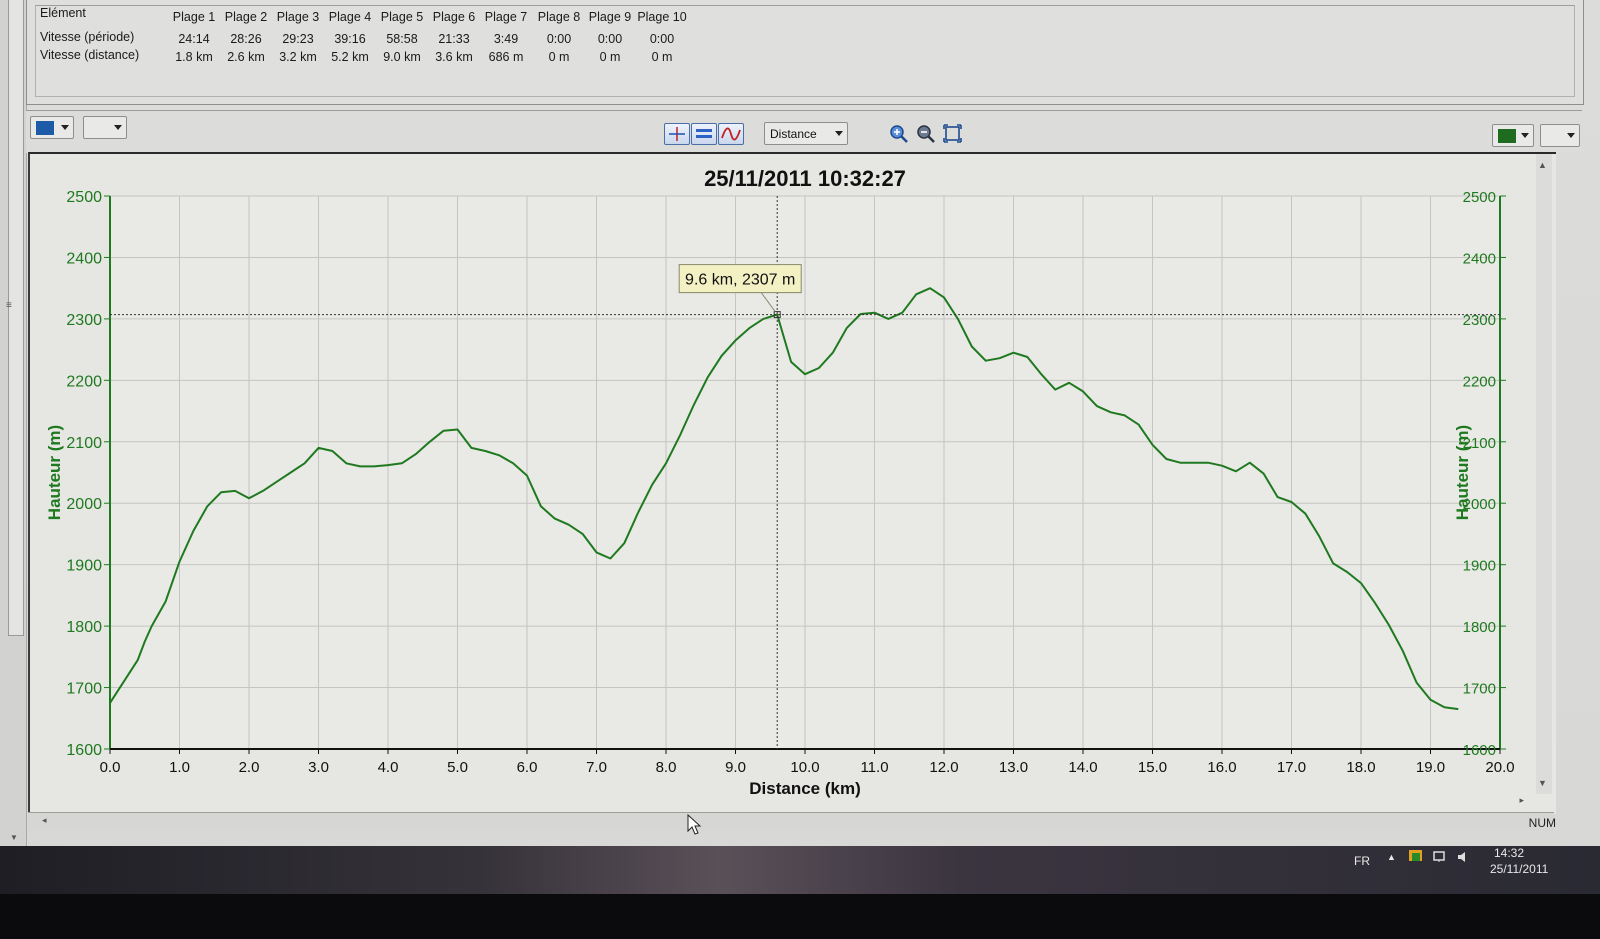 The width and height of the screenshot is (1600, 939). I want to click on table-cell: 9.0 km, so click(402, 57).